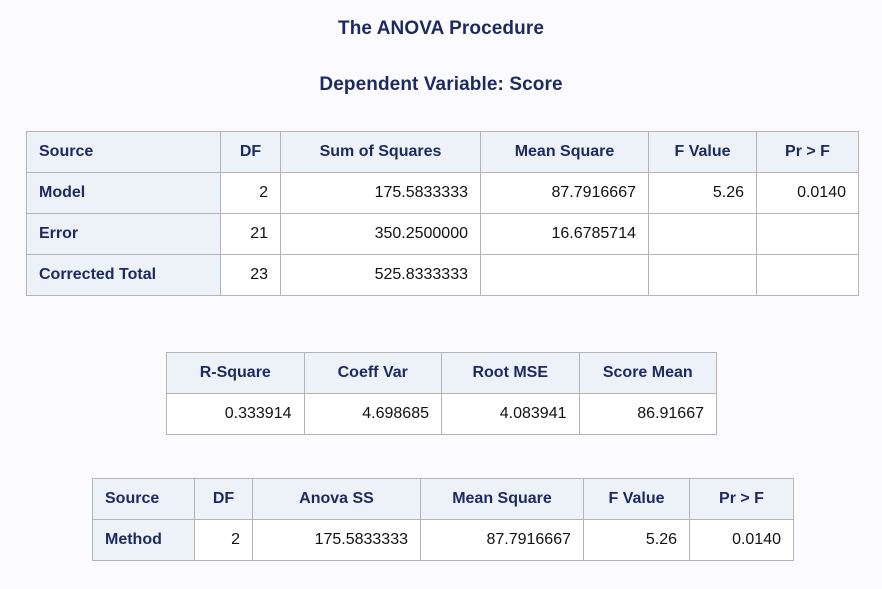 This screenshot has height=589, width=882. Describe the element at coordinates (502, 540) in the screenshot. I see `cell-method-mean-square: 87.7916667` at that location.